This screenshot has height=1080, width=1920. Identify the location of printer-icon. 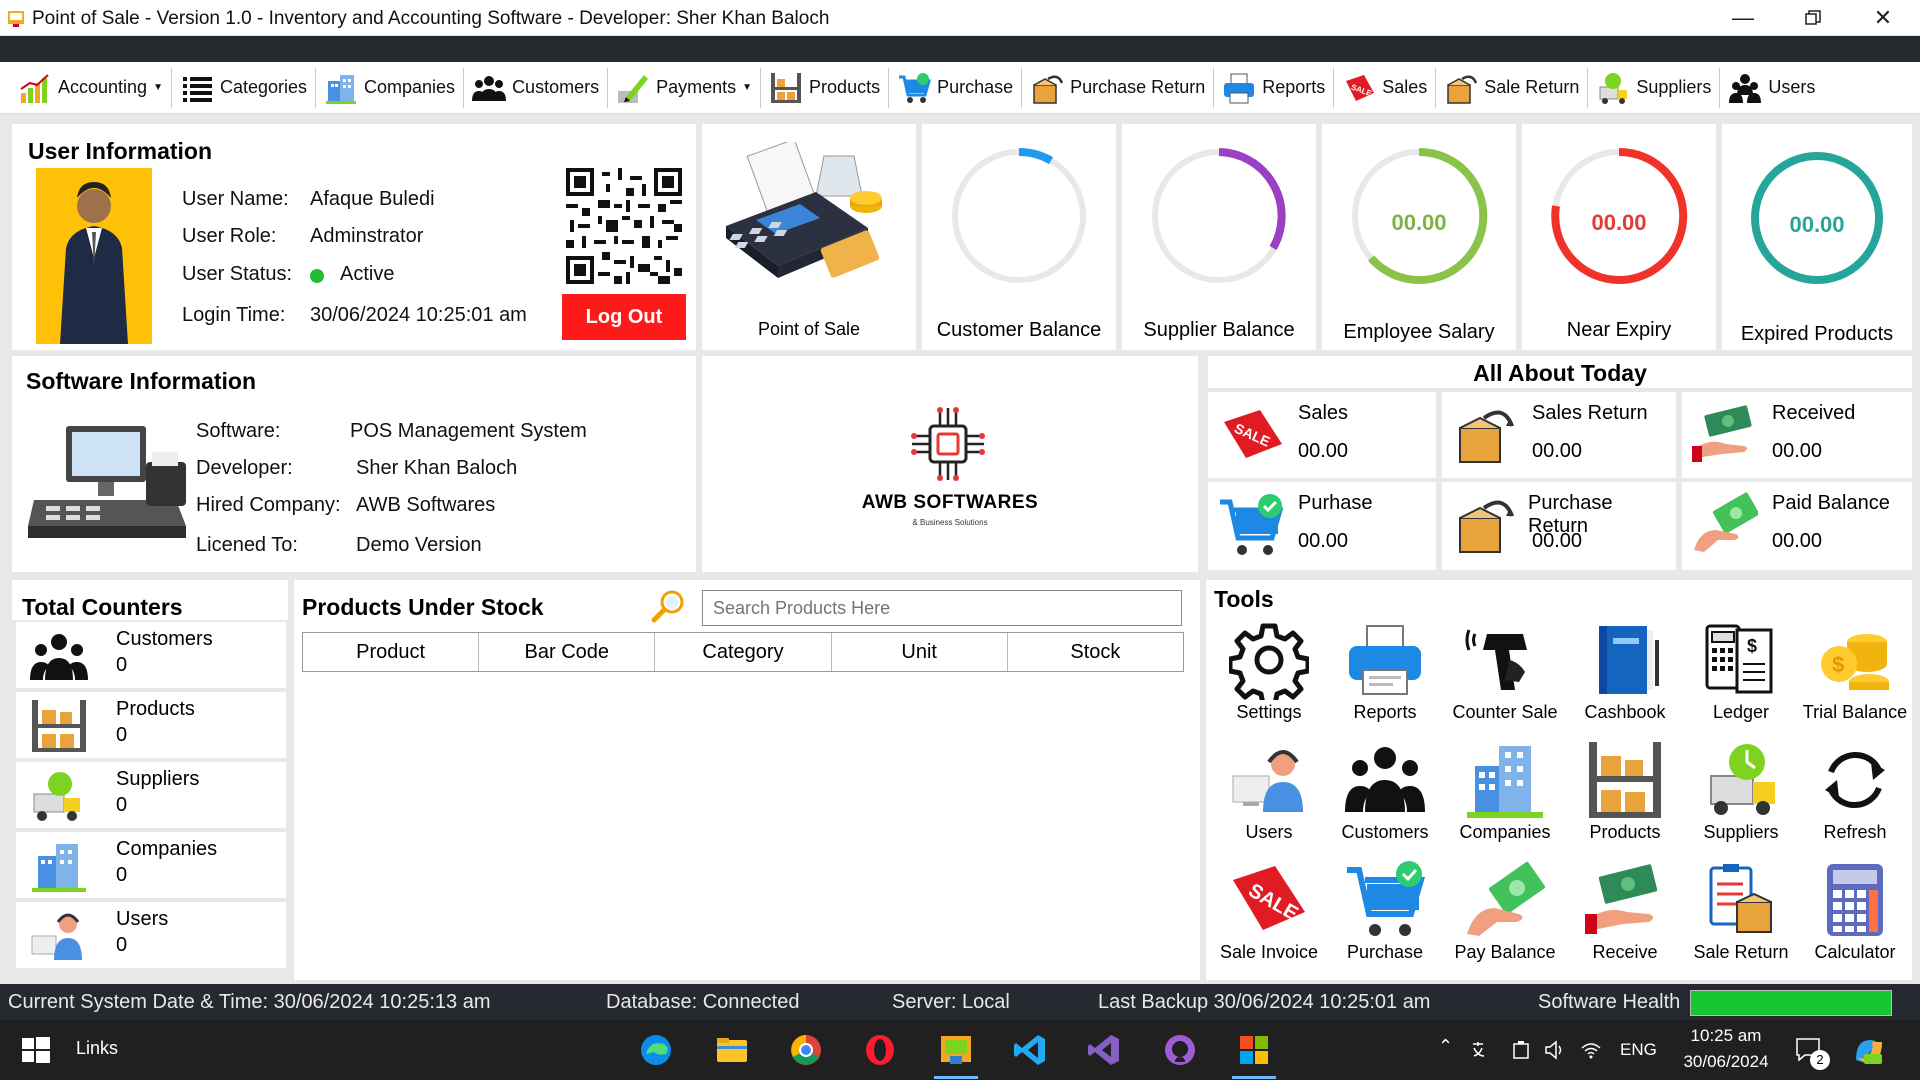
(1239, 88).